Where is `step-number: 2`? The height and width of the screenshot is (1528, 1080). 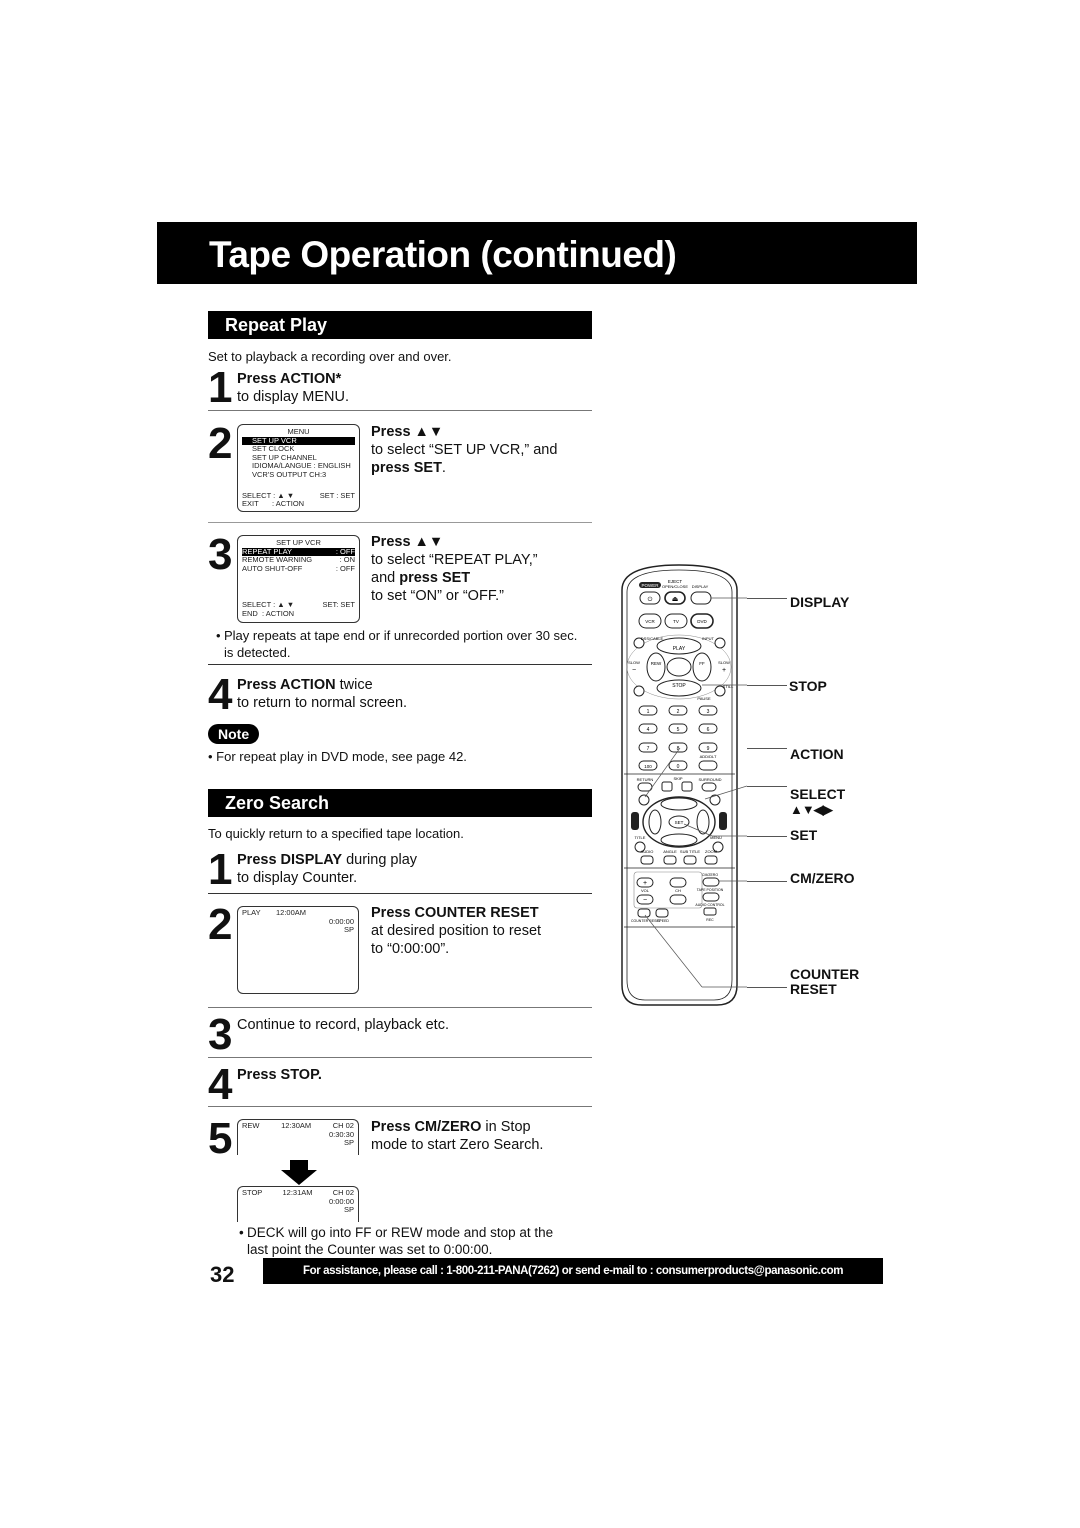 step-number: 2 is located at coordinates (220, 924).